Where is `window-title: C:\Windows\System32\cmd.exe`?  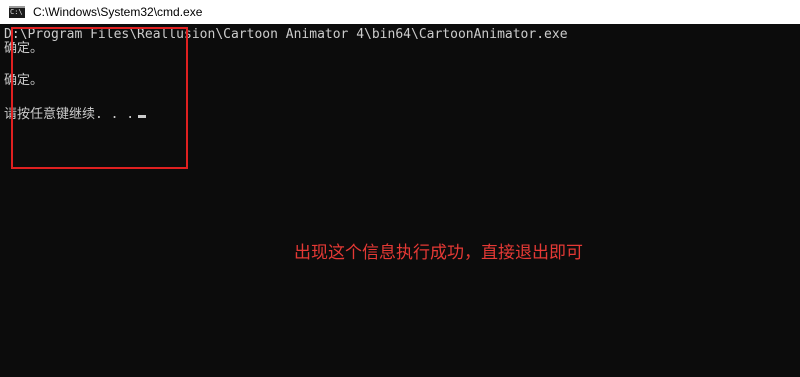
window-title: C:\Windows\System32\cmd.exe is located at coordinates (118, 12).